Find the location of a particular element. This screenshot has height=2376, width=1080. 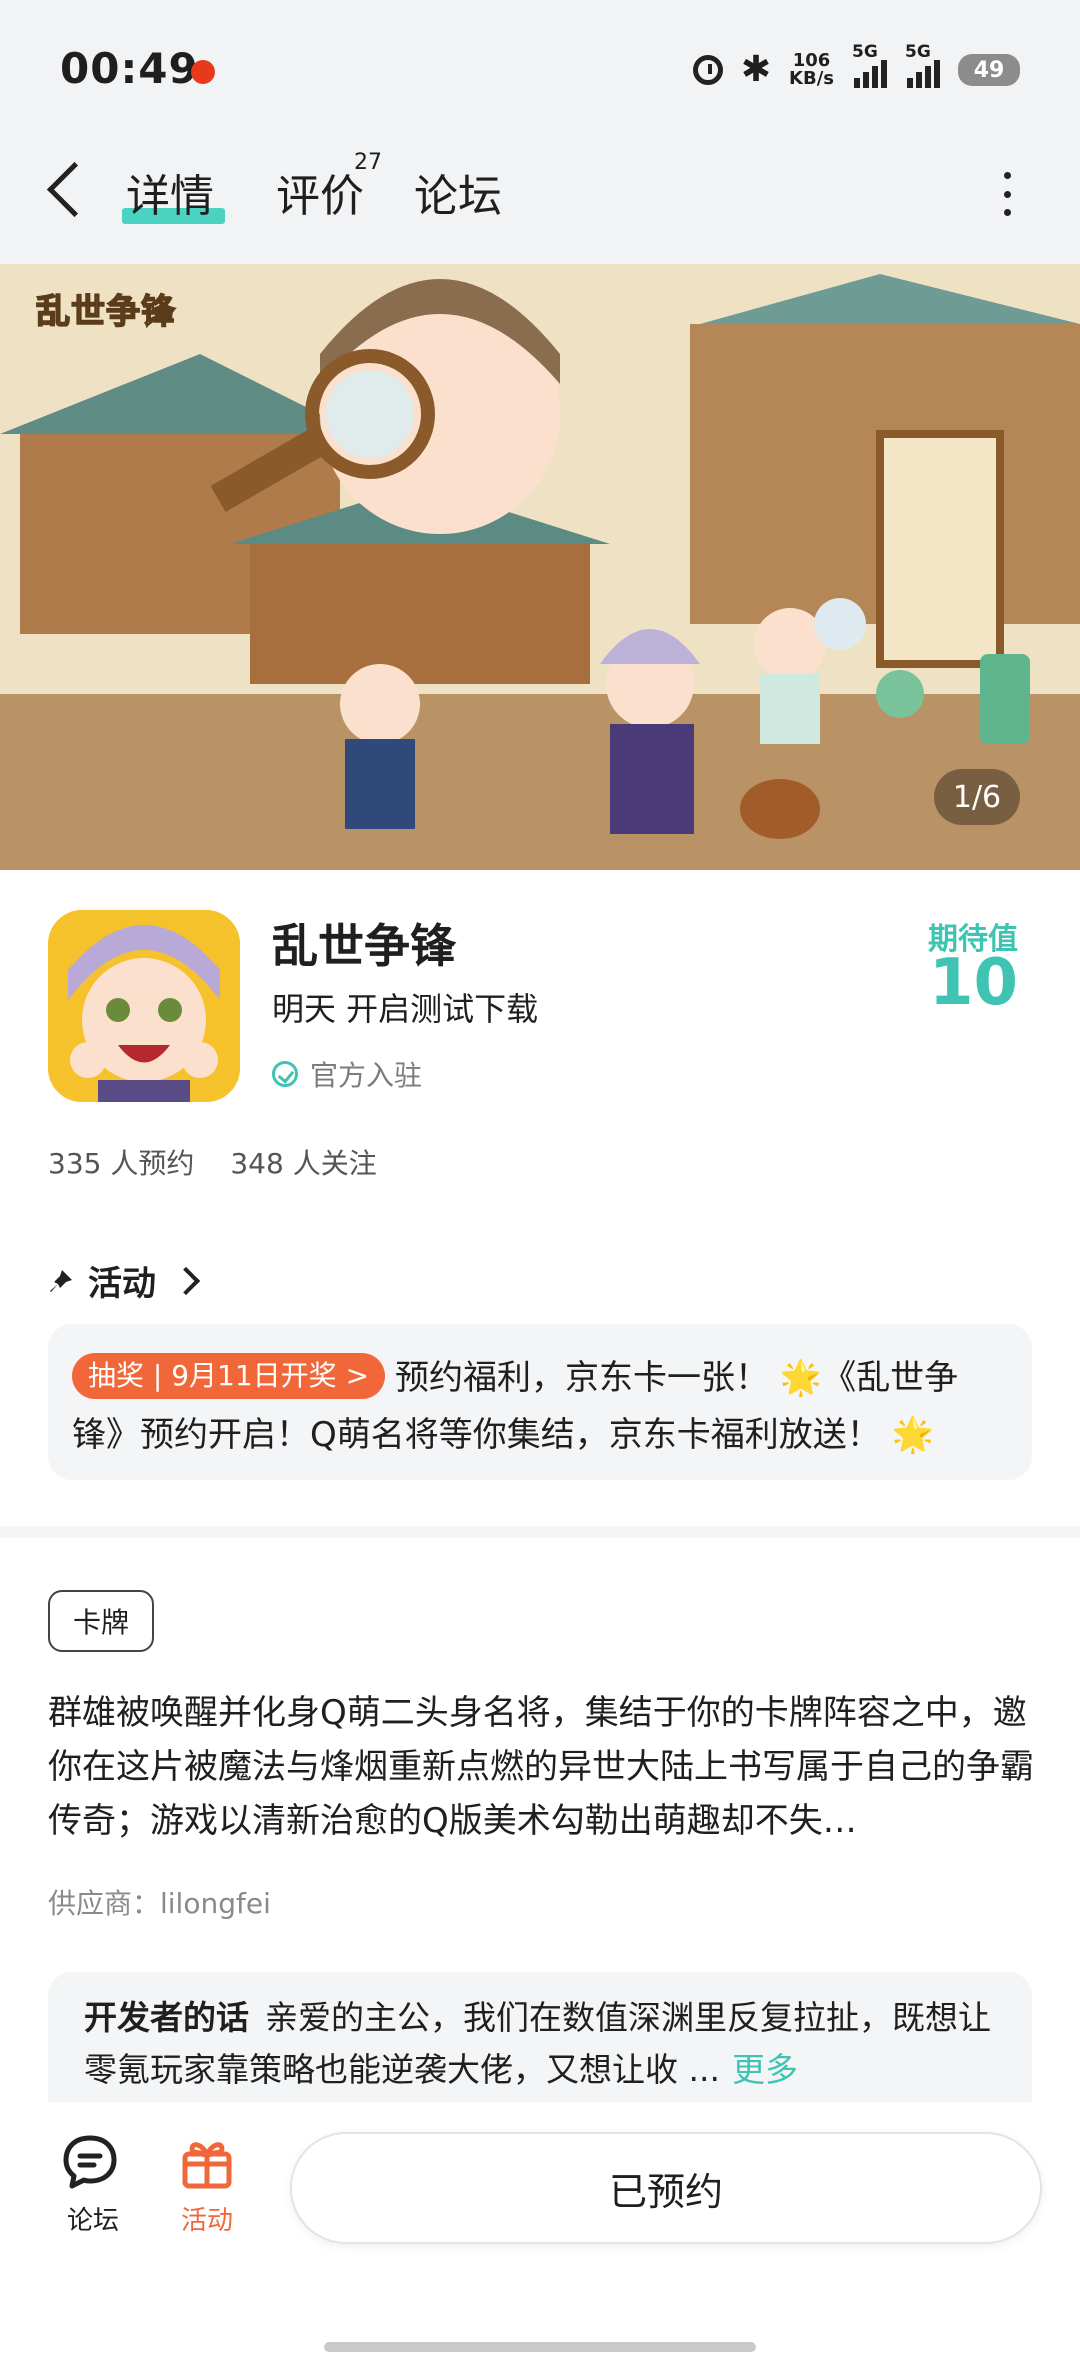

activity-button-label: 活动 is located at coordinates (206, 2221).